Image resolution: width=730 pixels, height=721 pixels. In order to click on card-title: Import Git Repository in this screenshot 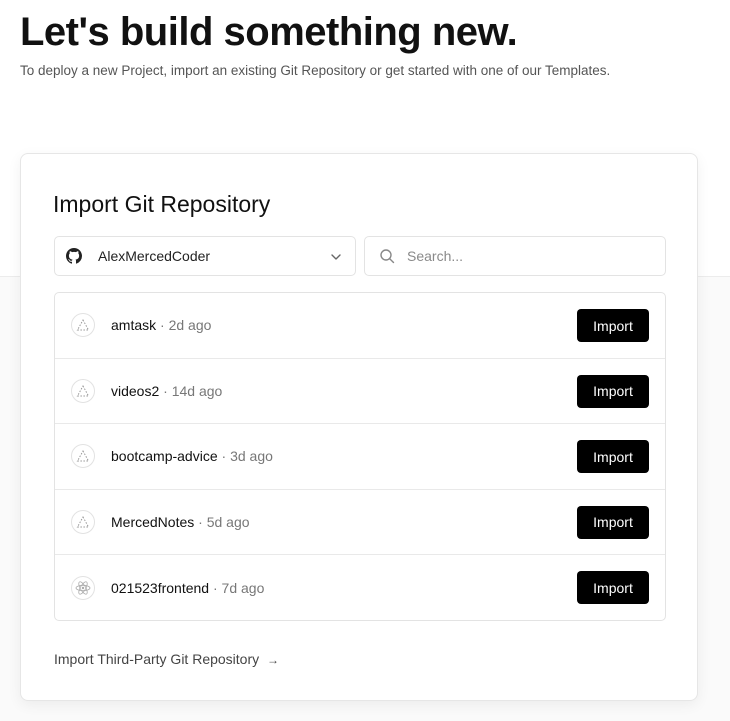, I will do `click(162, 204)`.